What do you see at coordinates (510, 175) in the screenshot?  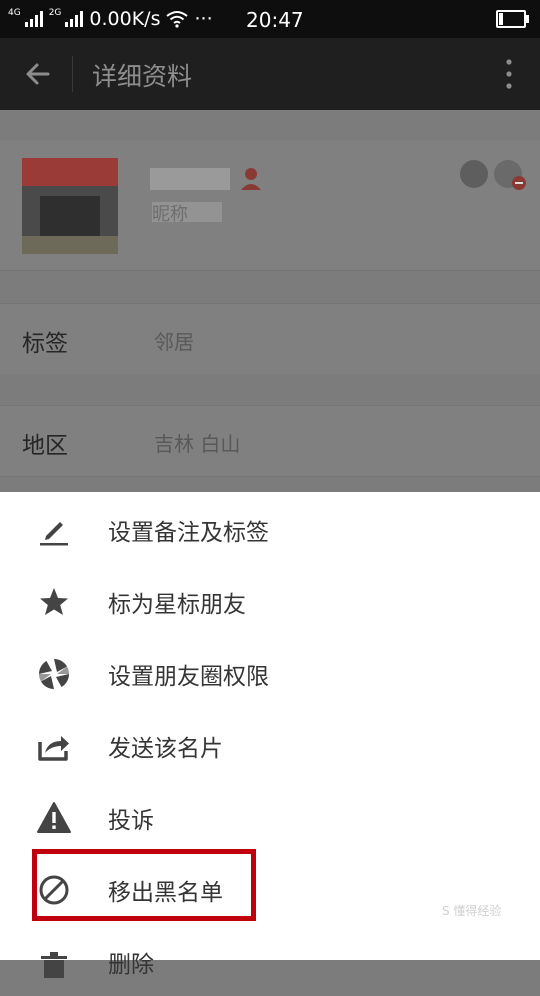 I see `blocked-contact-icon` at bounding box center [510, 175].